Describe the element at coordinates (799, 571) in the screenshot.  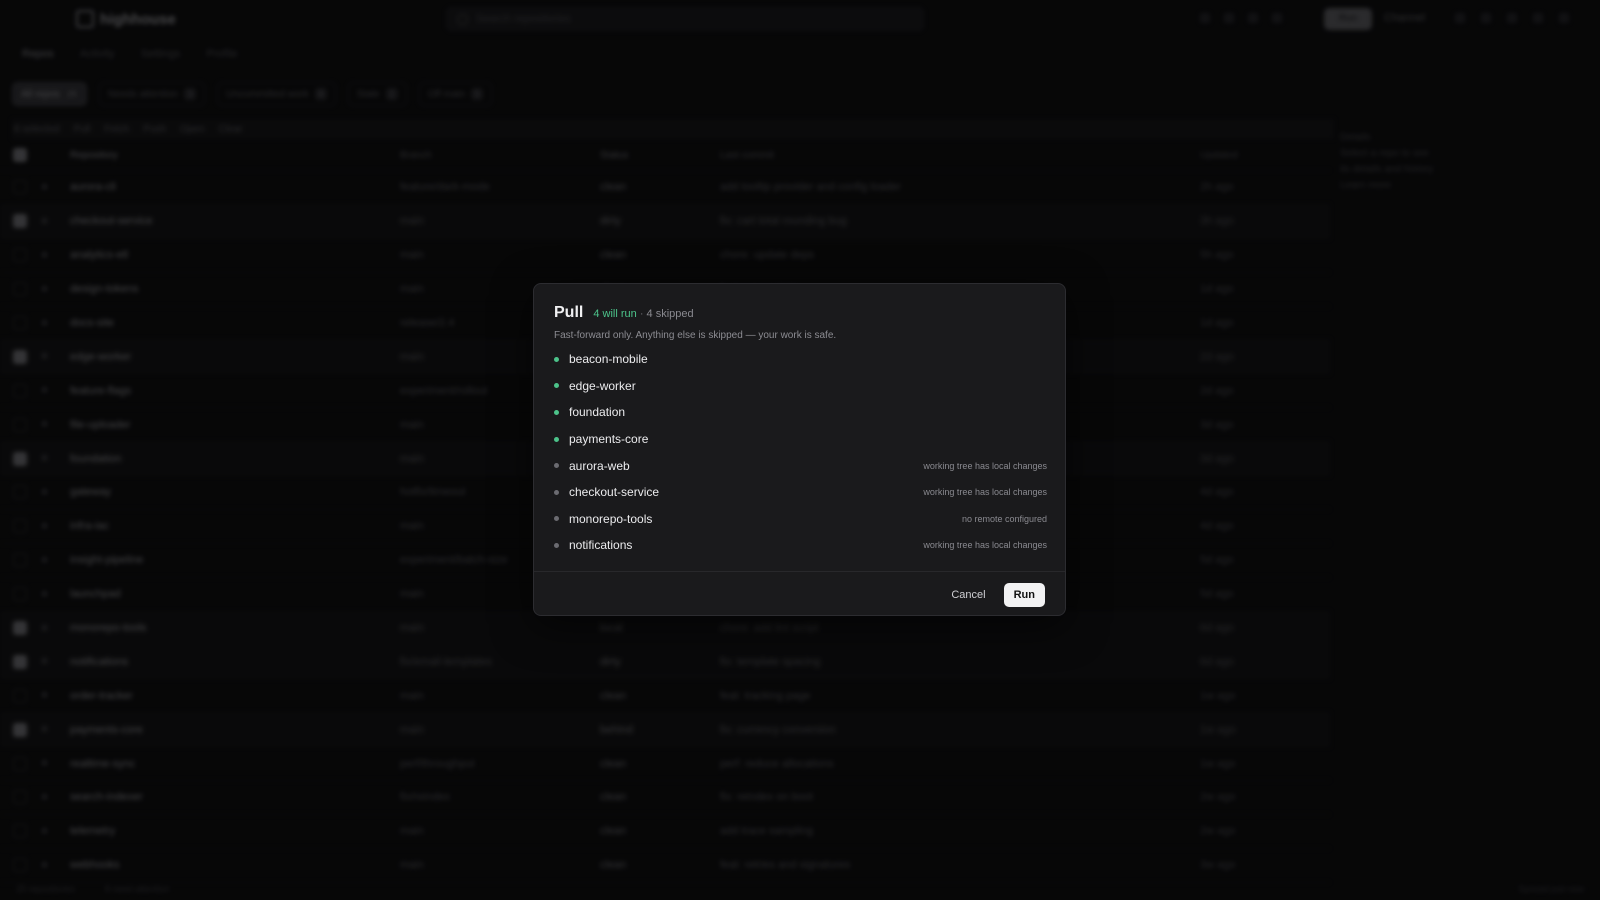
I see `dialog-divider` at that location.